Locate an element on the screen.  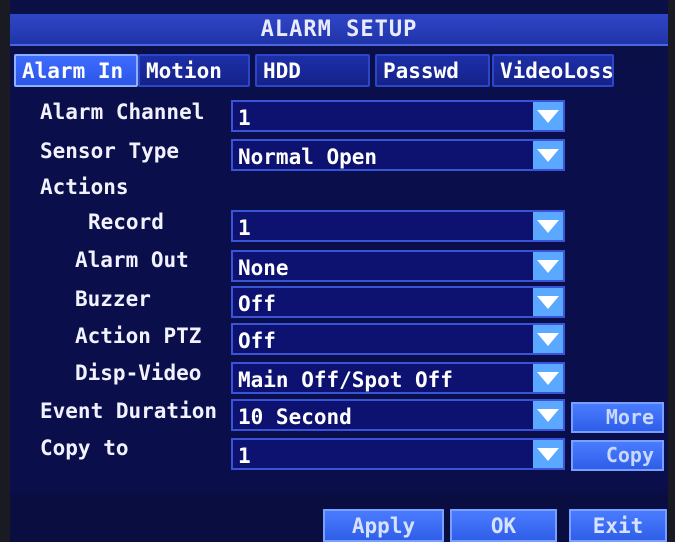
disp-video-select: Main Off/Spot Off is located at coordinates (398, 378).